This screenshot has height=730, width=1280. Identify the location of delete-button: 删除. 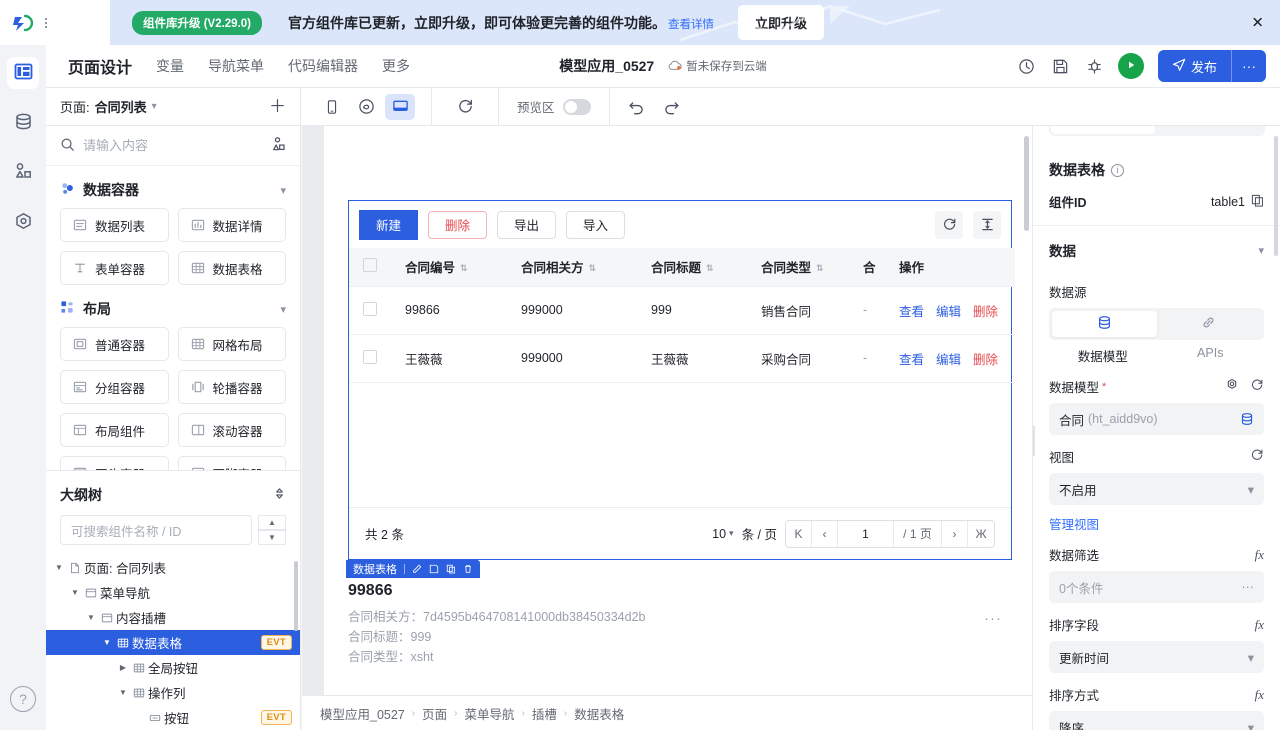
(458, 224).